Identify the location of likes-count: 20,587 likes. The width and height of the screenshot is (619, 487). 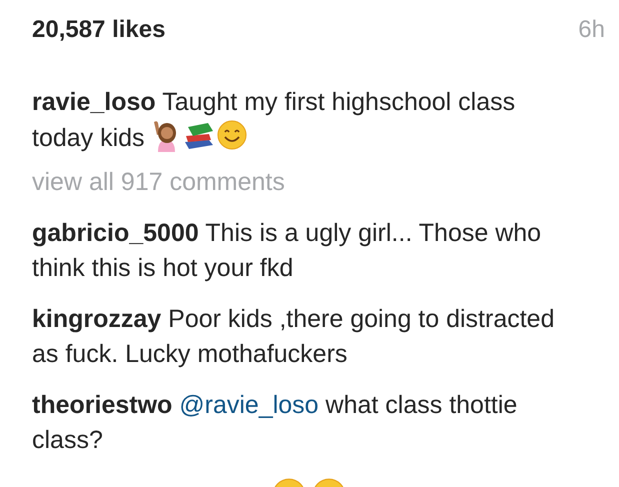
(99, 30).